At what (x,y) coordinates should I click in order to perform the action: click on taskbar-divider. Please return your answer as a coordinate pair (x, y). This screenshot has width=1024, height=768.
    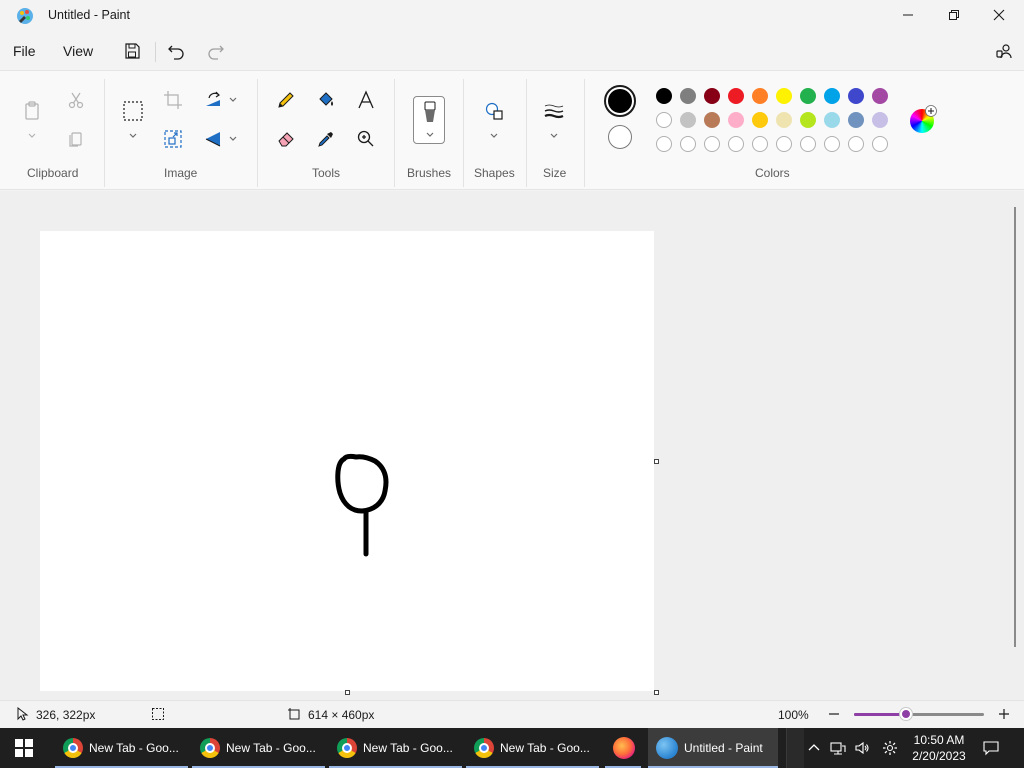
    Looking at the image, I should click on (795, 748).